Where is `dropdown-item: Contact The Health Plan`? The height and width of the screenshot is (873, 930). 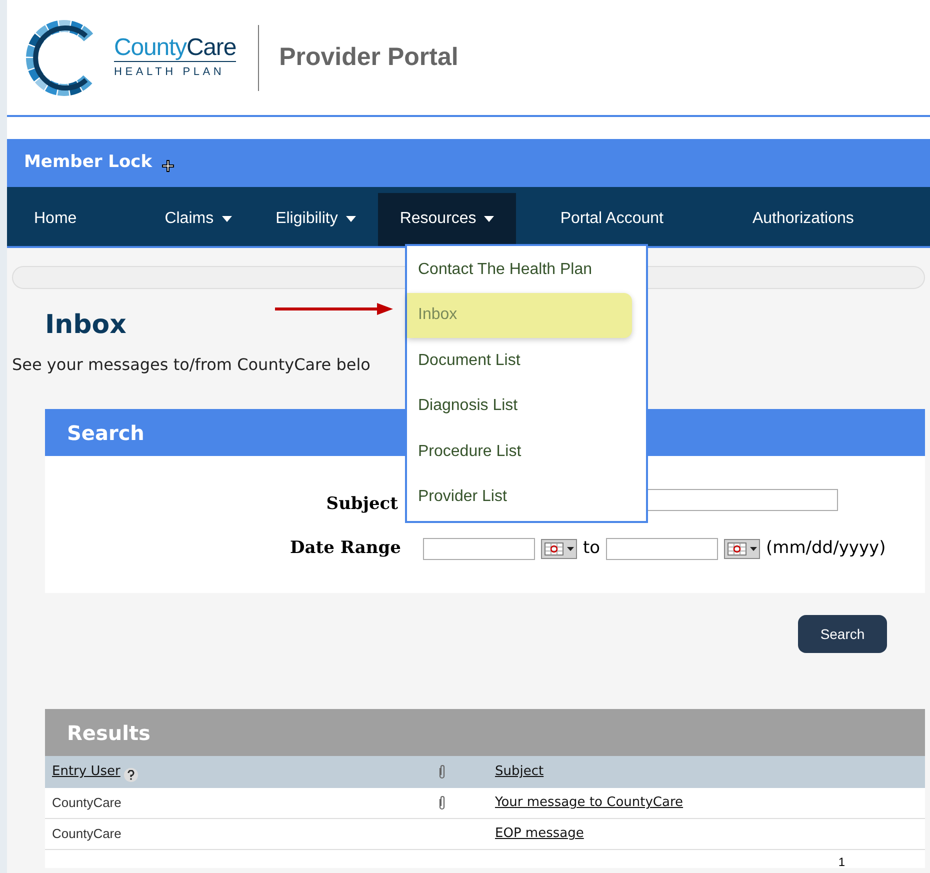
dropdown-item: Contact The Health Plan is located at coordinates (526, 269).